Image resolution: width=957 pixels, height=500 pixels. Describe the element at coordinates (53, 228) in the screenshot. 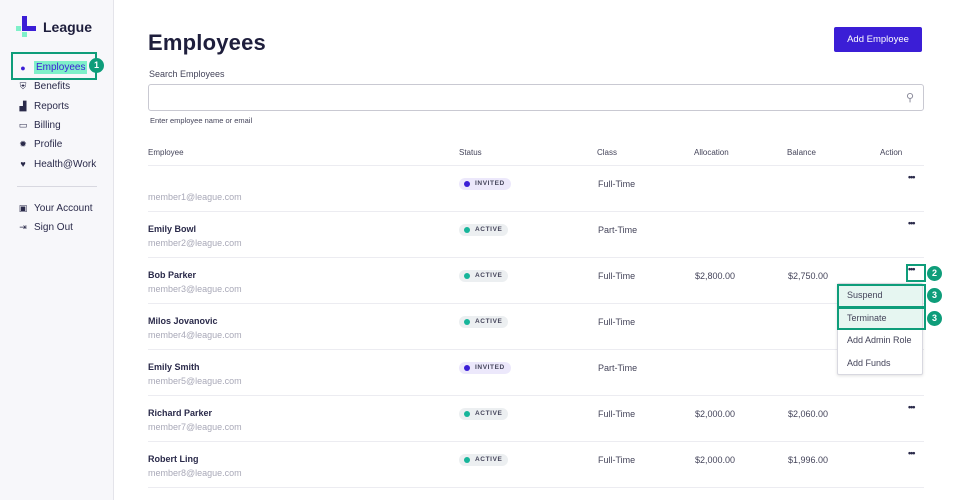

I see `sidebar-item-label: Sign Out` at that location.